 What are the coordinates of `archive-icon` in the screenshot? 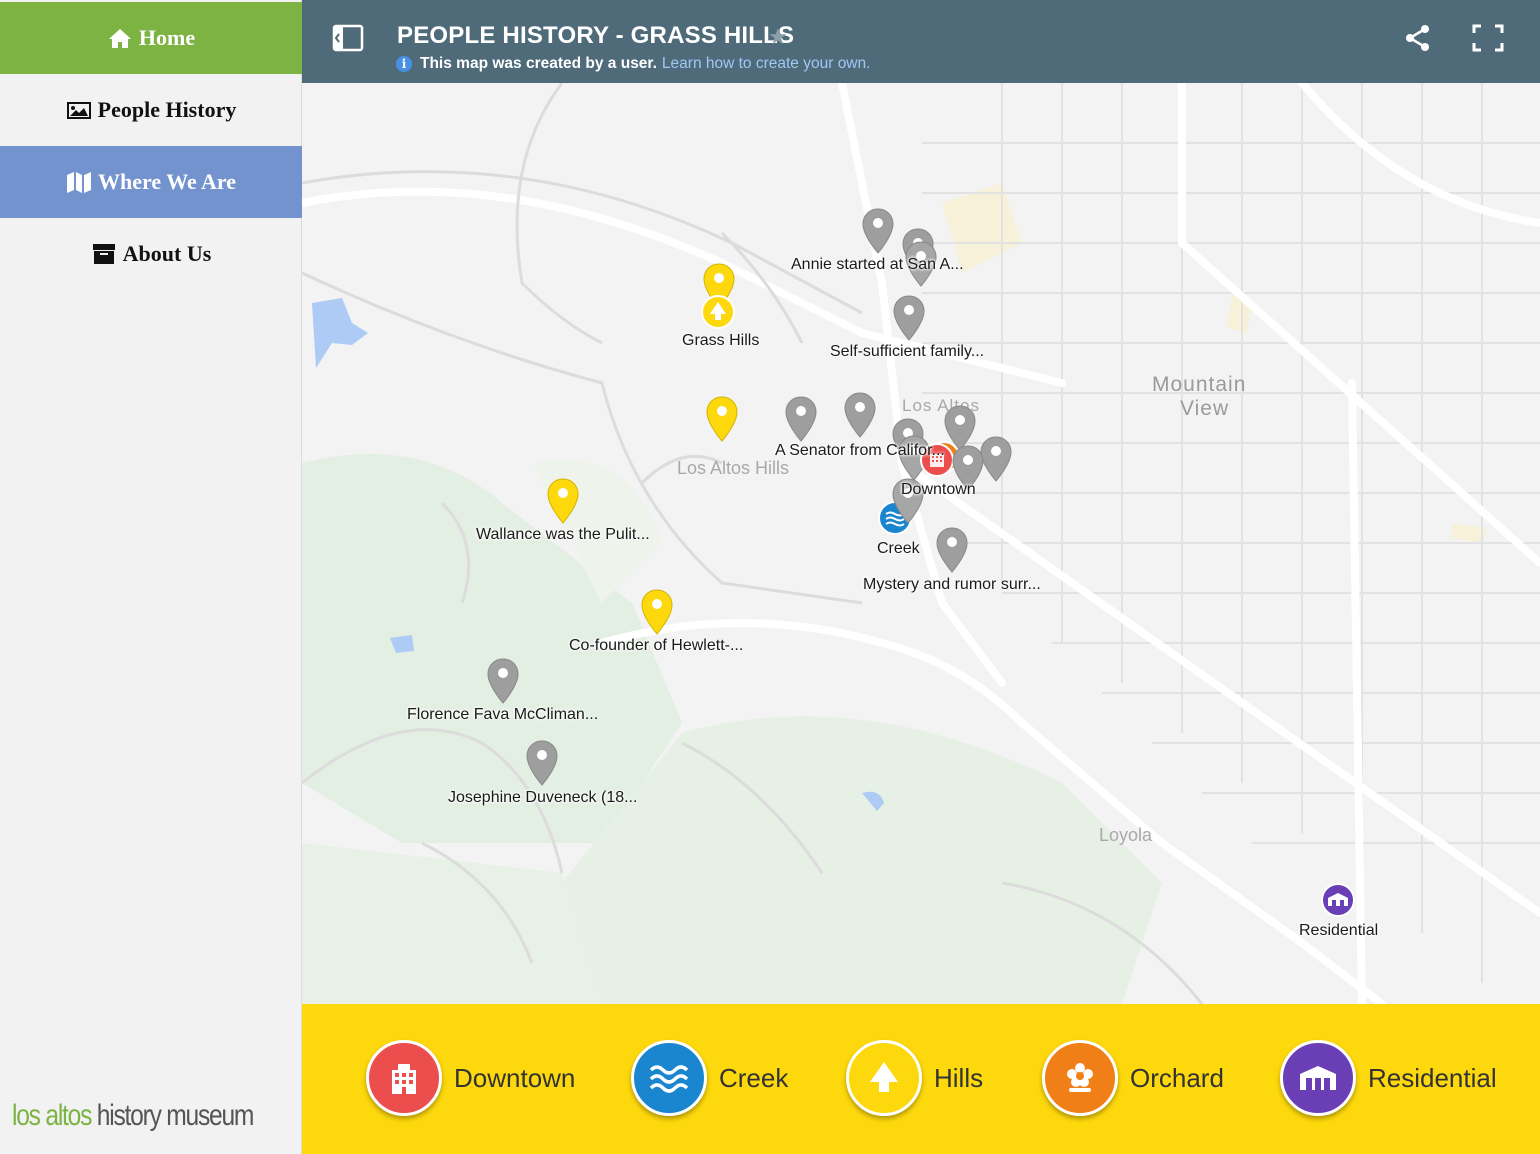 It's located at (103, 254).